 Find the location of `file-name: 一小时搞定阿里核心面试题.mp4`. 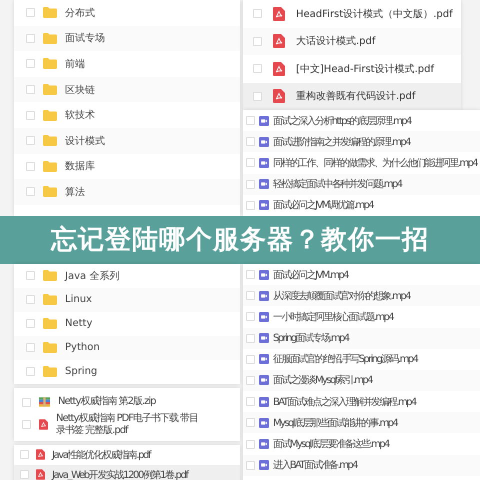

file-name: 一小时搞定阿里核心面试题.mp4 is located at coordinates (333, 317).